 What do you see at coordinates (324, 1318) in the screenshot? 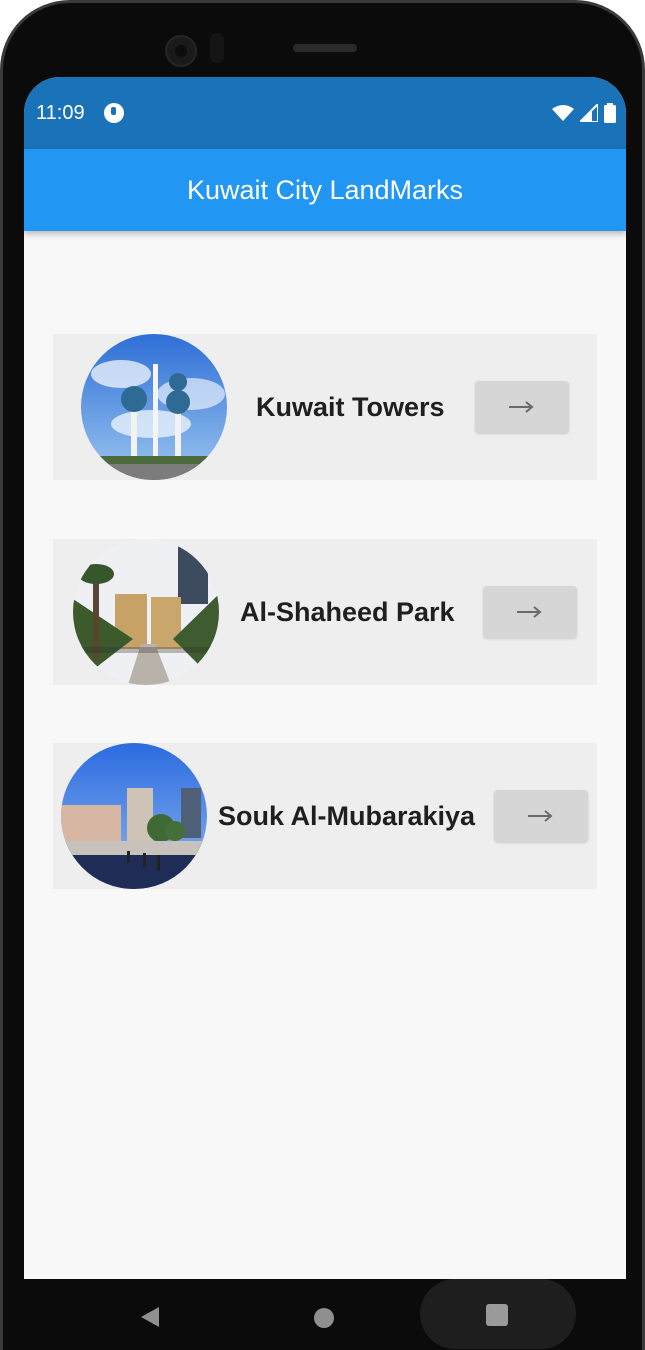
I see `home-icon` at bounding box center [324, 1318].